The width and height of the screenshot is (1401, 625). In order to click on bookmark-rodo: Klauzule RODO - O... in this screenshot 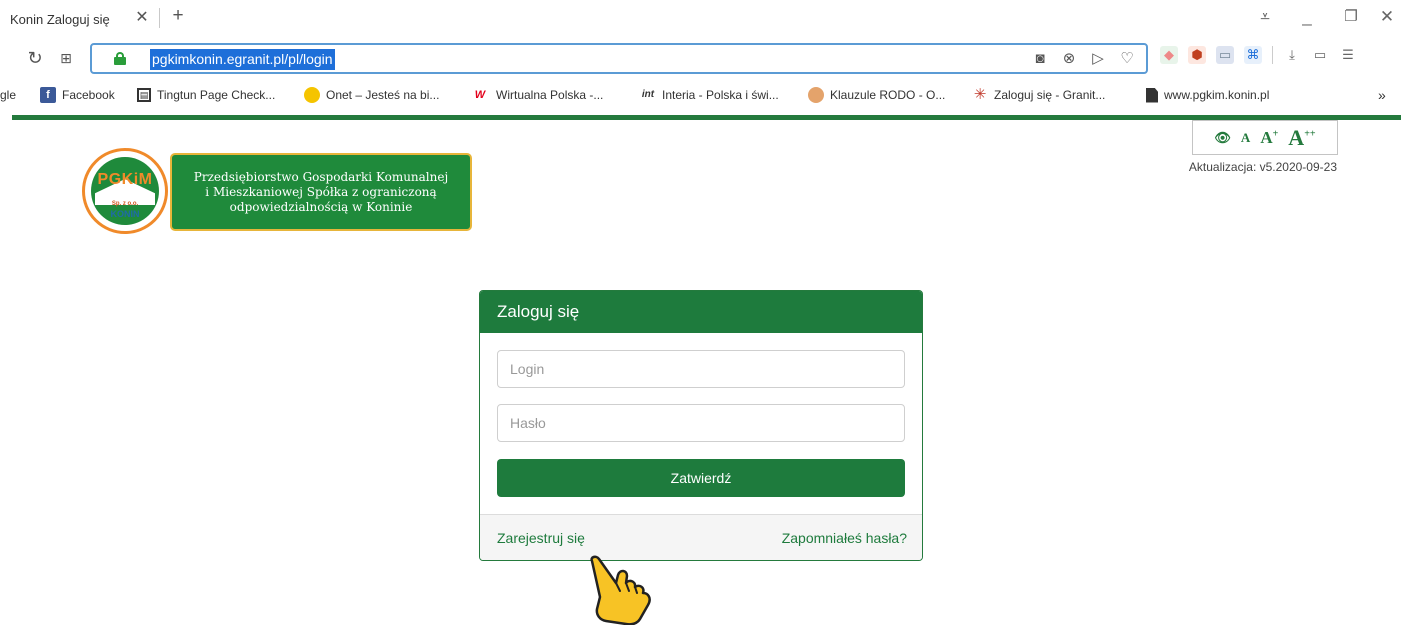, I will do `click(876, 95)`.